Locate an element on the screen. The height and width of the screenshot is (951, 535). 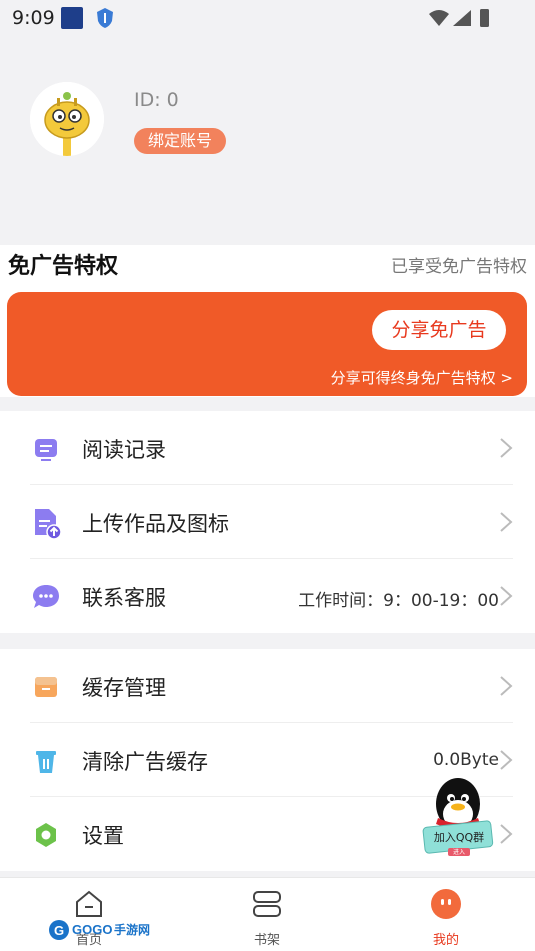
menu-item-label: 清除广告缓存 is located at coordinates (145, 762).